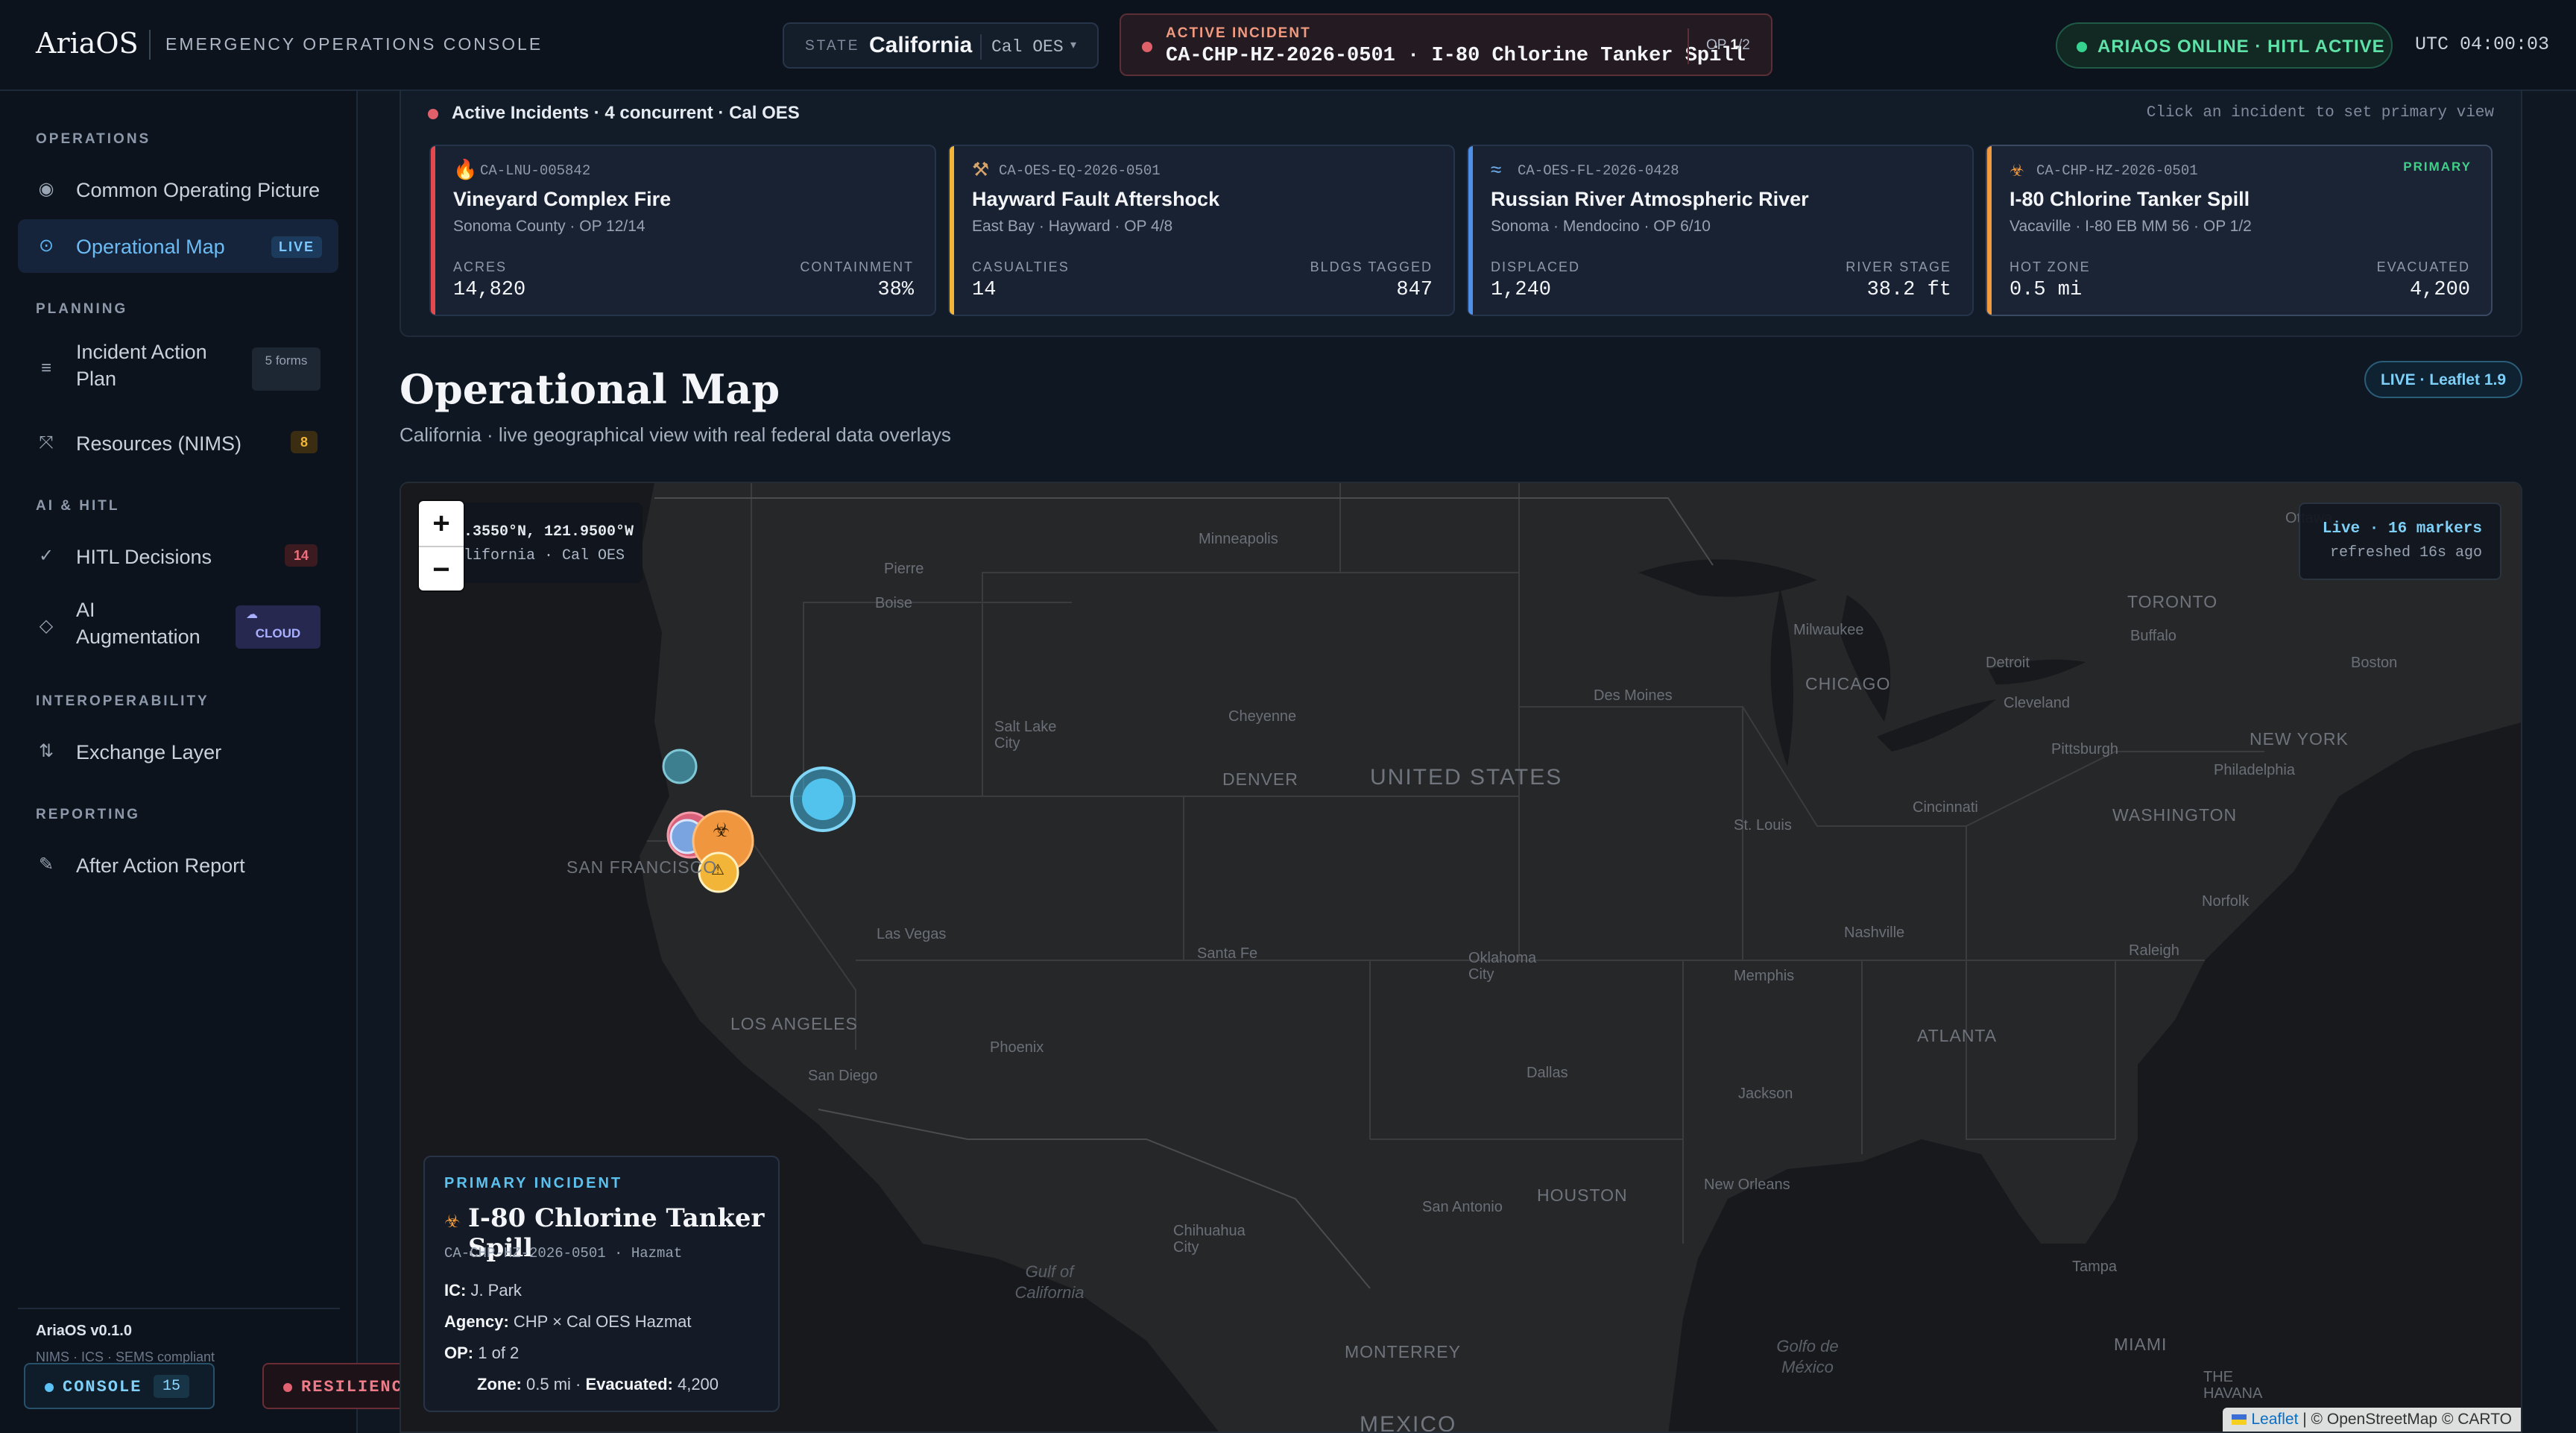 This screenshot has width=2576, height=1433. I want to click on sidebar-item-label: AI Augmentation, so click(138, 623).